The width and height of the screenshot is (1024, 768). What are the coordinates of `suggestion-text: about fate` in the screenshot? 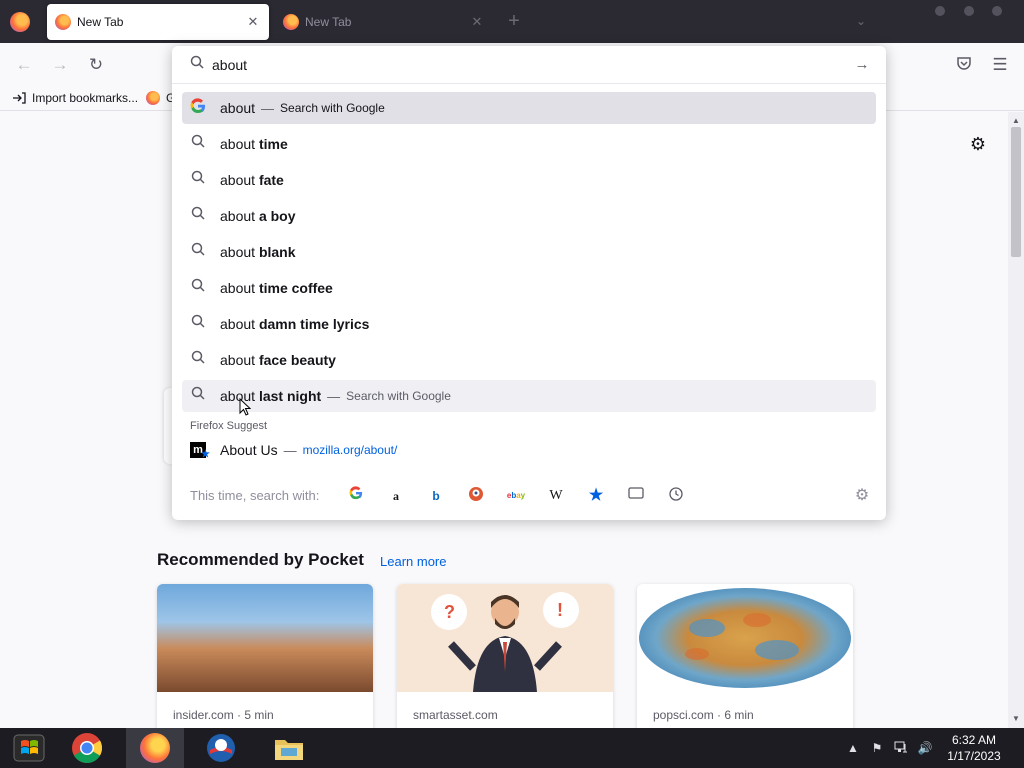 It's located at (252, 180).